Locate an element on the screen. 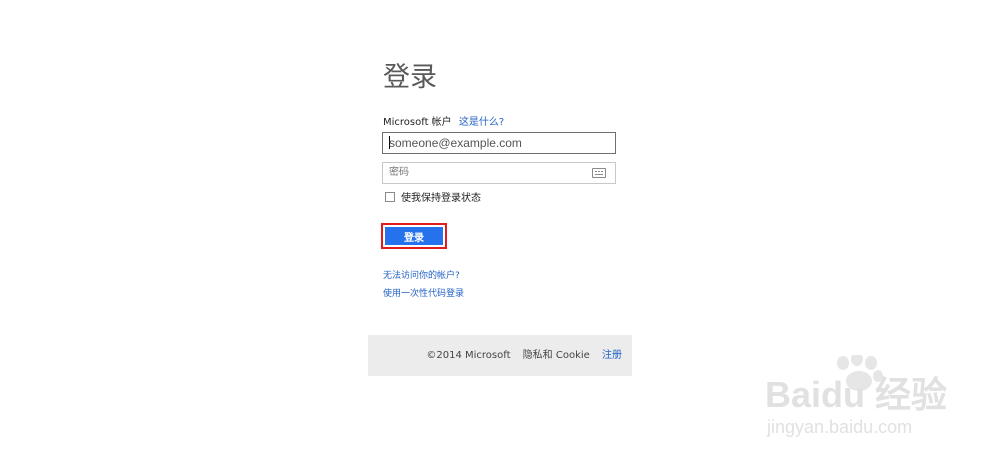 The height and width of the screenshot is (460, 1000). remember-me: 使我保持登录状态 is located at coordinates (433, 198).